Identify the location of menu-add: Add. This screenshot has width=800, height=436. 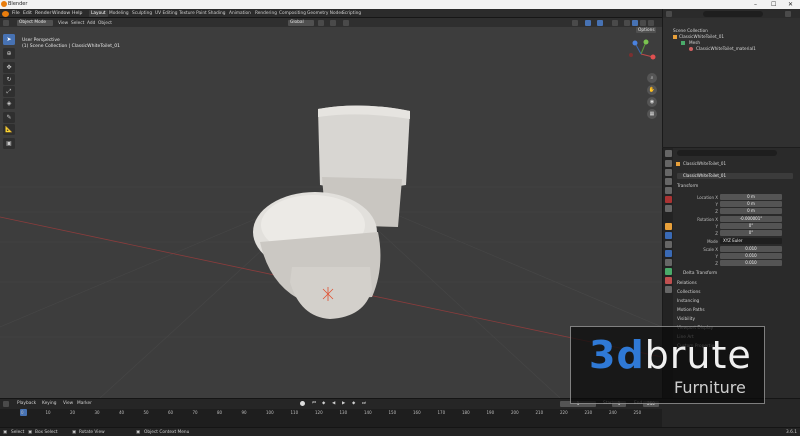
(91, 23).